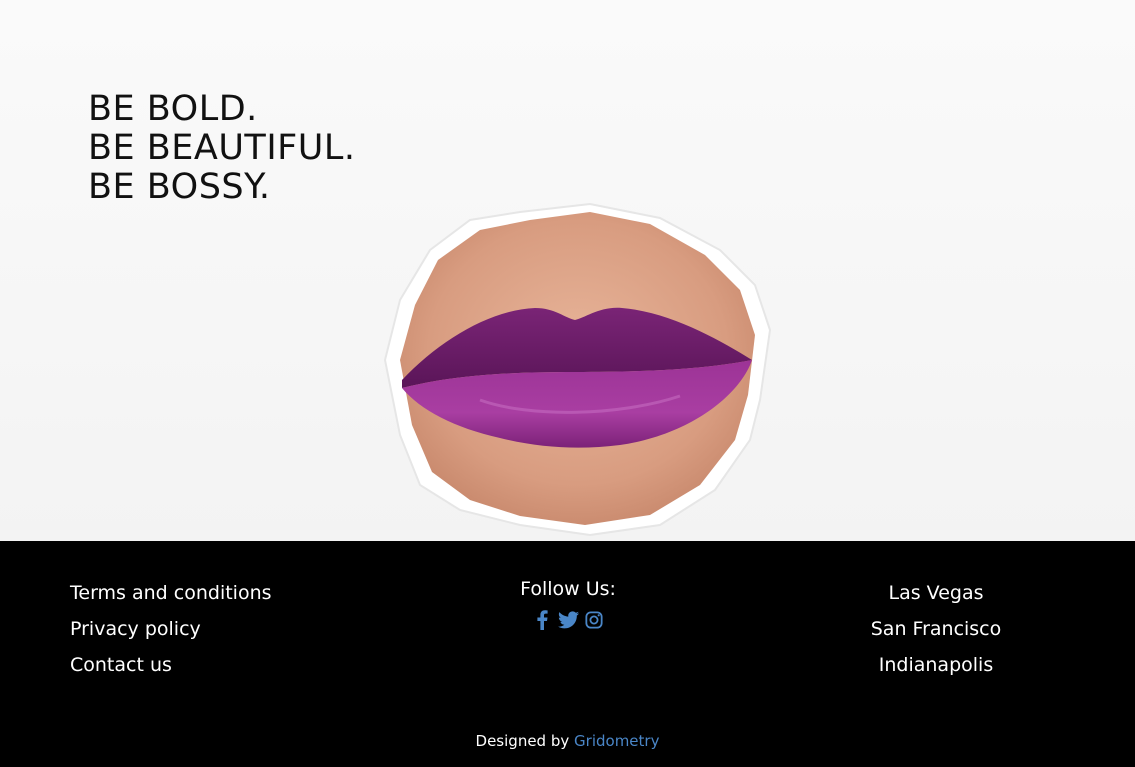 This screenshot has height=767, width=1135. Describe the element at coordinates (171, 665) in the screenshot. I see `contact-link: Contact us` at that location.